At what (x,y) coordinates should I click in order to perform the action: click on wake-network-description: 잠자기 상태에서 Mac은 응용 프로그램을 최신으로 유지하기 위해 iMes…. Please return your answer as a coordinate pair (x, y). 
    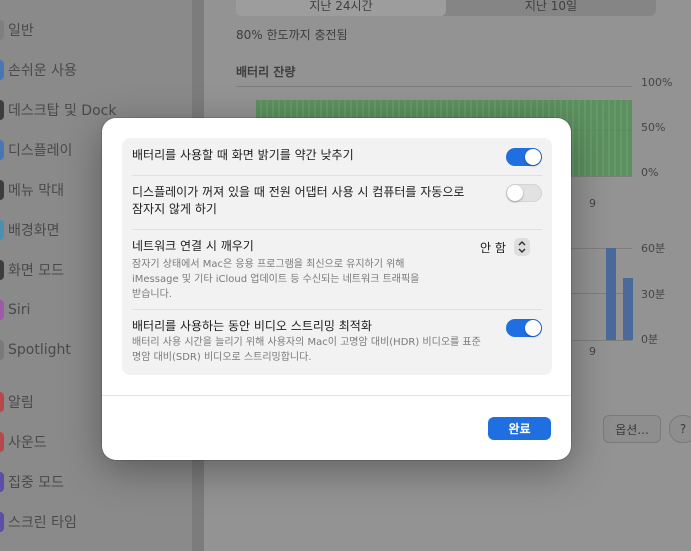
    Looking at the image, I should click on (302, 279).